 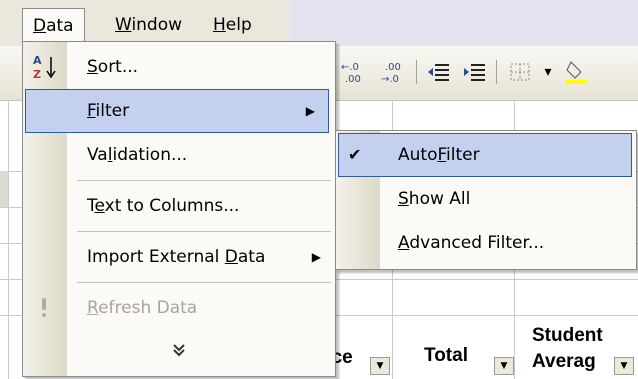 I want to click on fill-color-icon, so click(x=577, y=72).